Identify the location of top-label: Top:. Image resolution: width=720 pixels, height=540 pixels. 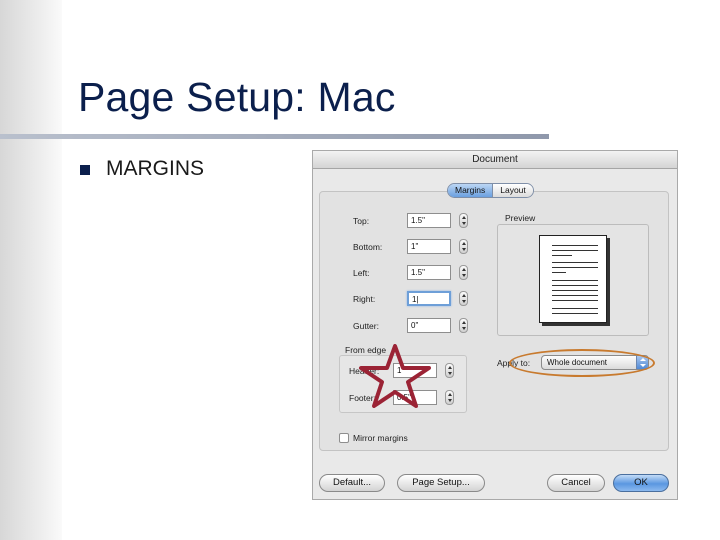
(361, 221).